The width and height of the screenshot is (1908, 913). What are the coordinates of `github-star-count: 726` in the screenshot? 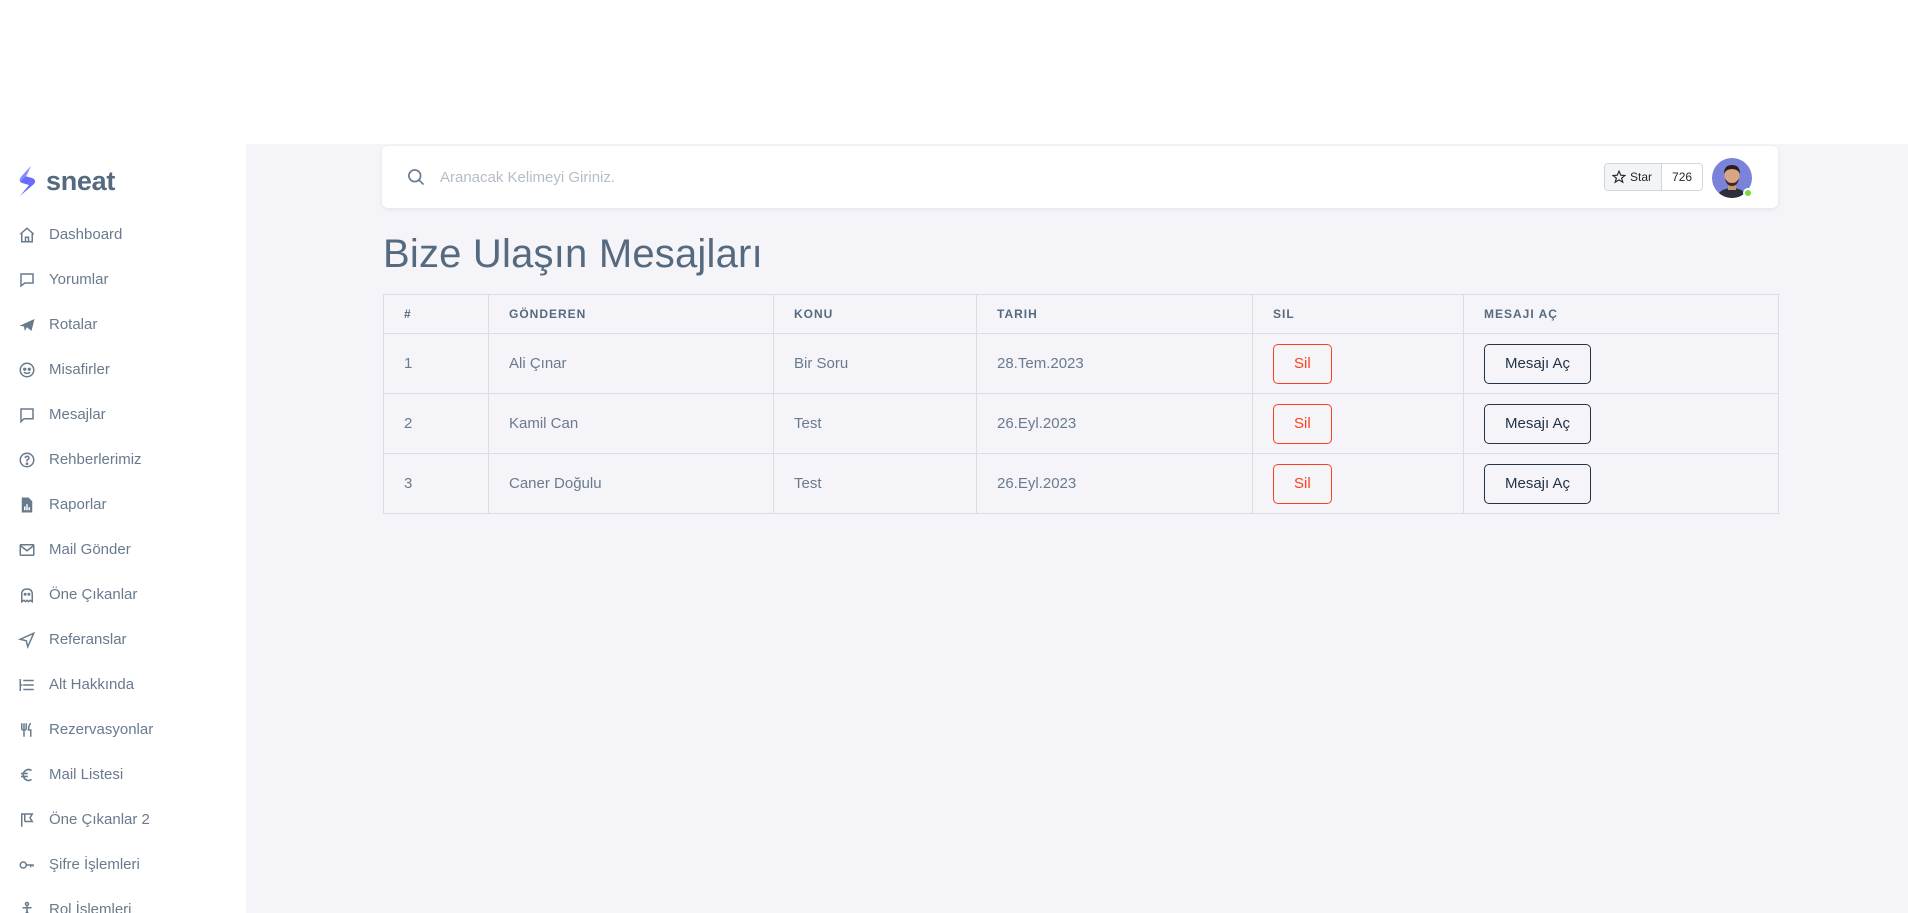 It's located at (1682, 177).